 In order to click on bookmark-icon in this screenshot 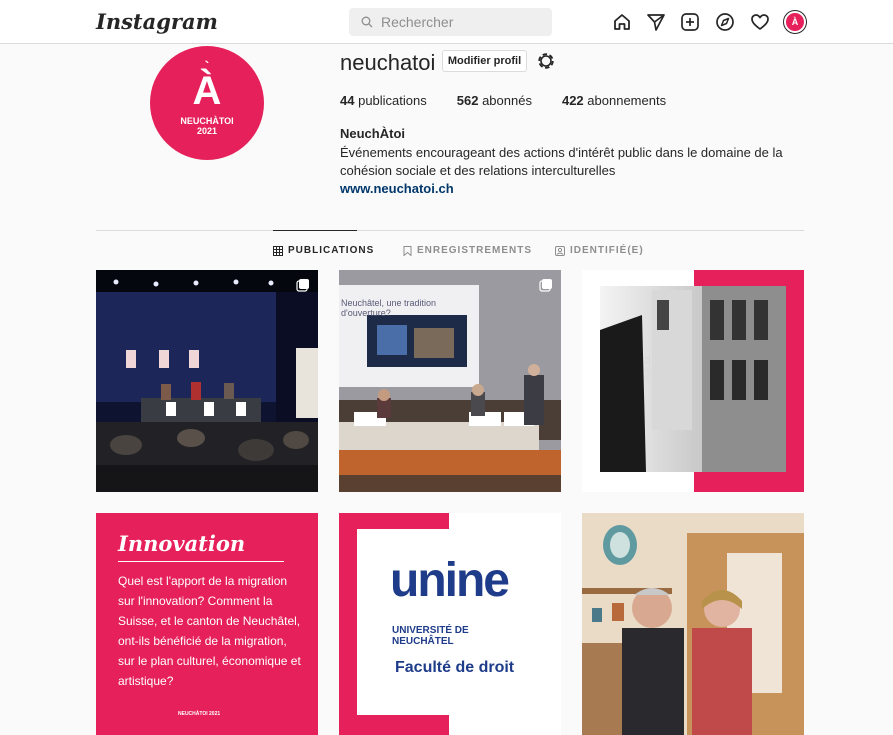, I will do `click(407, 250)`.